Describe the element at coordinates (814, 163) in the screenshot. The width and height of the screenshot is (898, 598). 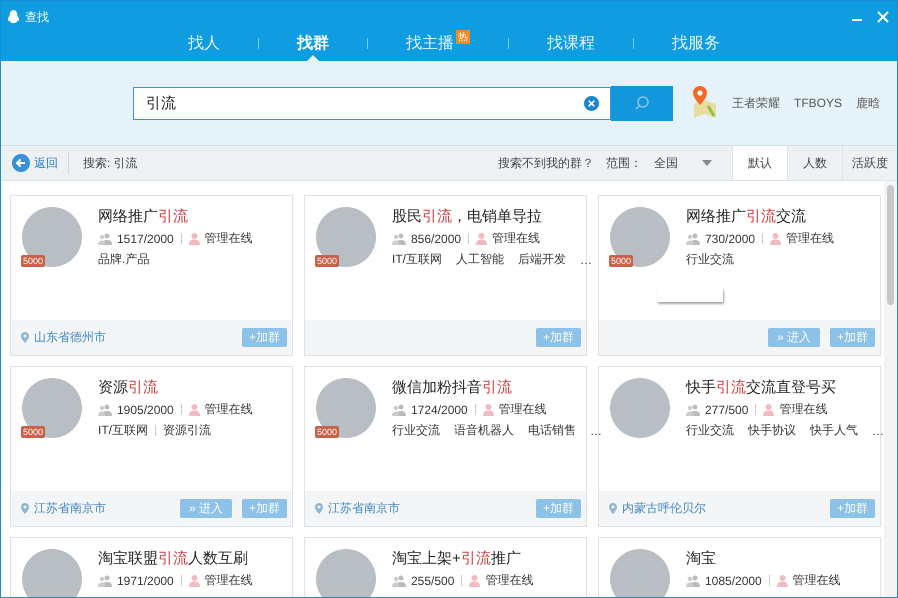
I see `sort-tab: 人数` at that location.